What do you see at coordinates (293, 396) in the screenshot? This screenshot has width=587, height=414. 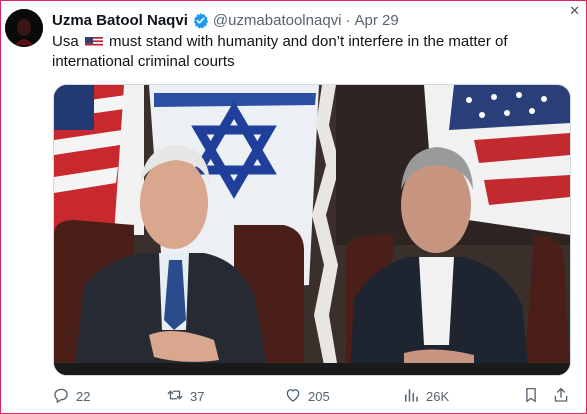 I see `like-icon` at bounding box center [293, 396].